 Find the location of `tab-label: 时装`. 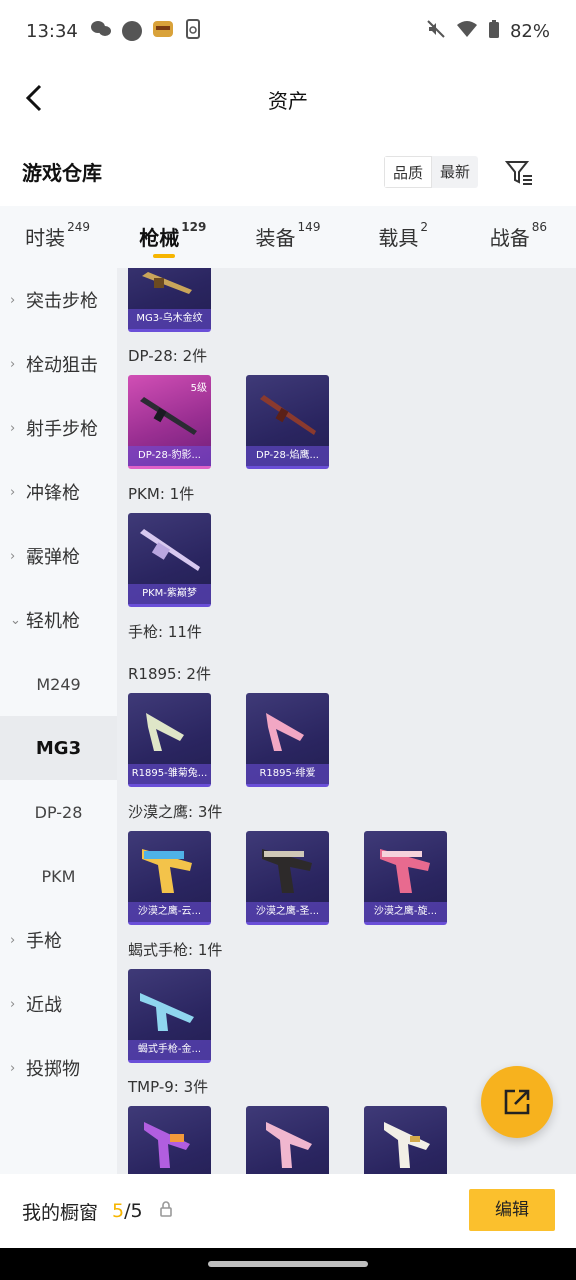

tab-label: 时装 is located at coordinates (45, 238).